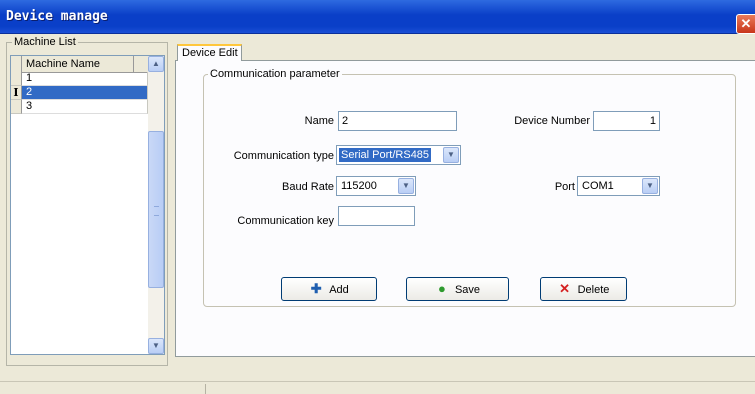  What do you see at coordinates (397, 121) in the screenshot?
I see `name-input` at bounding box center [397, 121].